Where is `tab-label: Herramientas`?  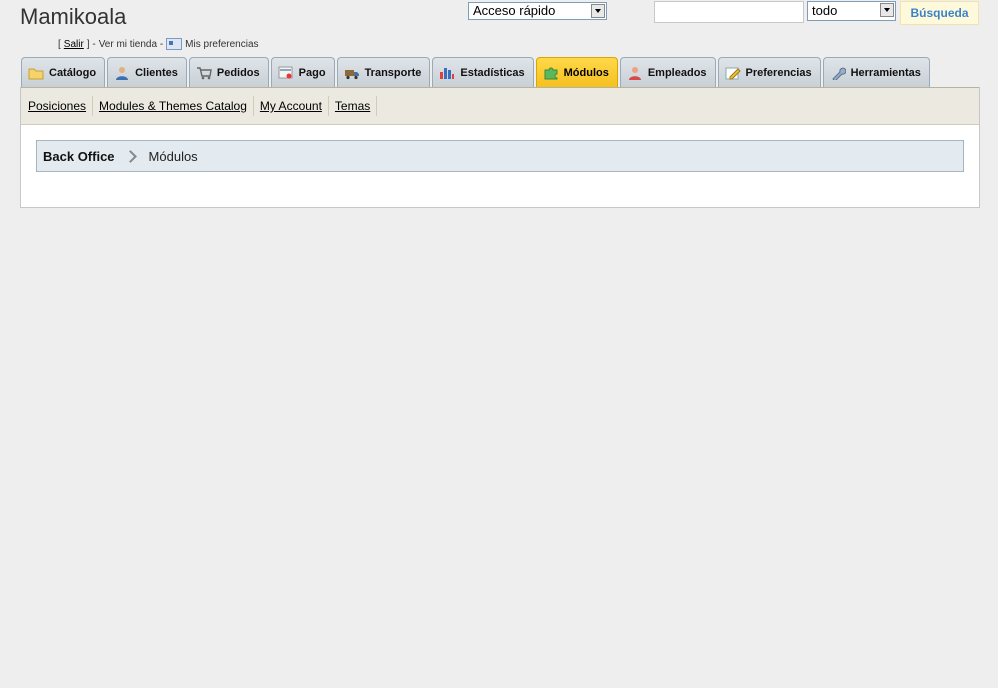
tab-label: Herramientas is located at coordinates (885, 72).